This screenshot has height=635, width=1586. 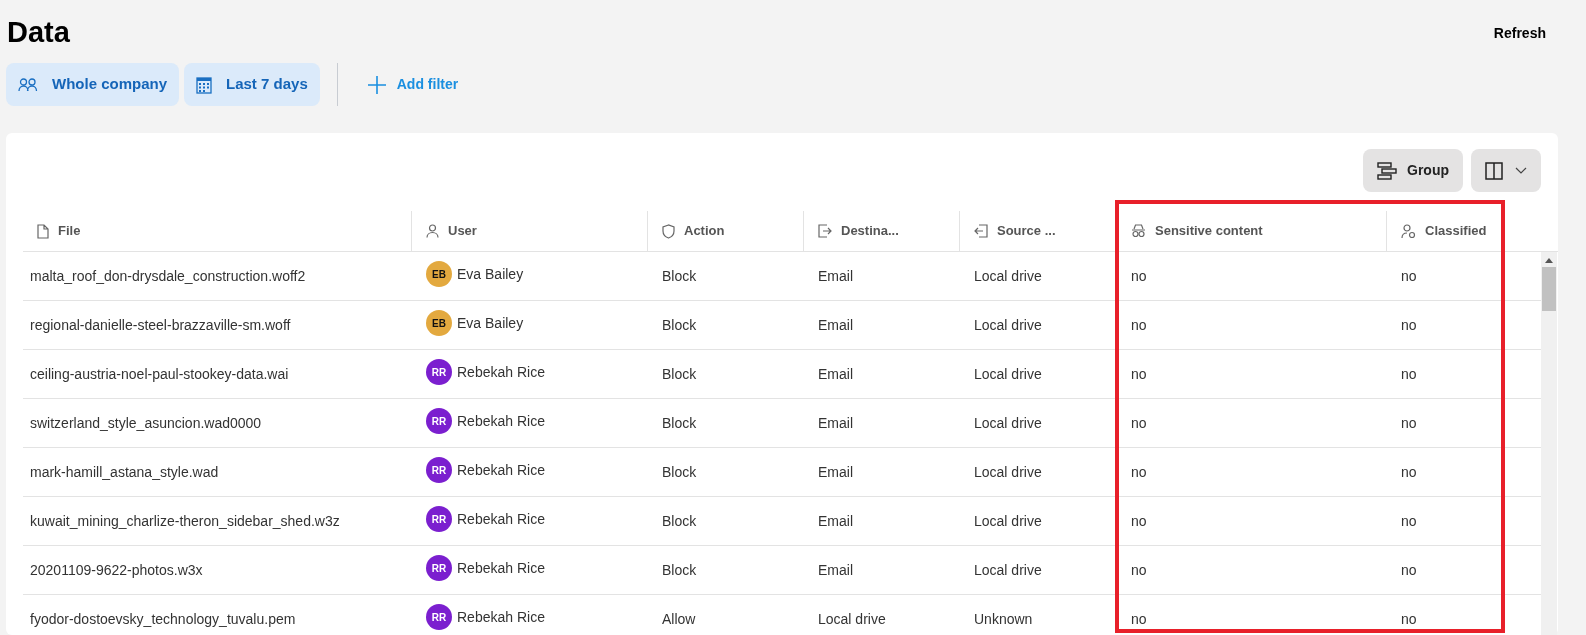 I want to click on column-header: Sensitive content, so click(x=1197, y=231).